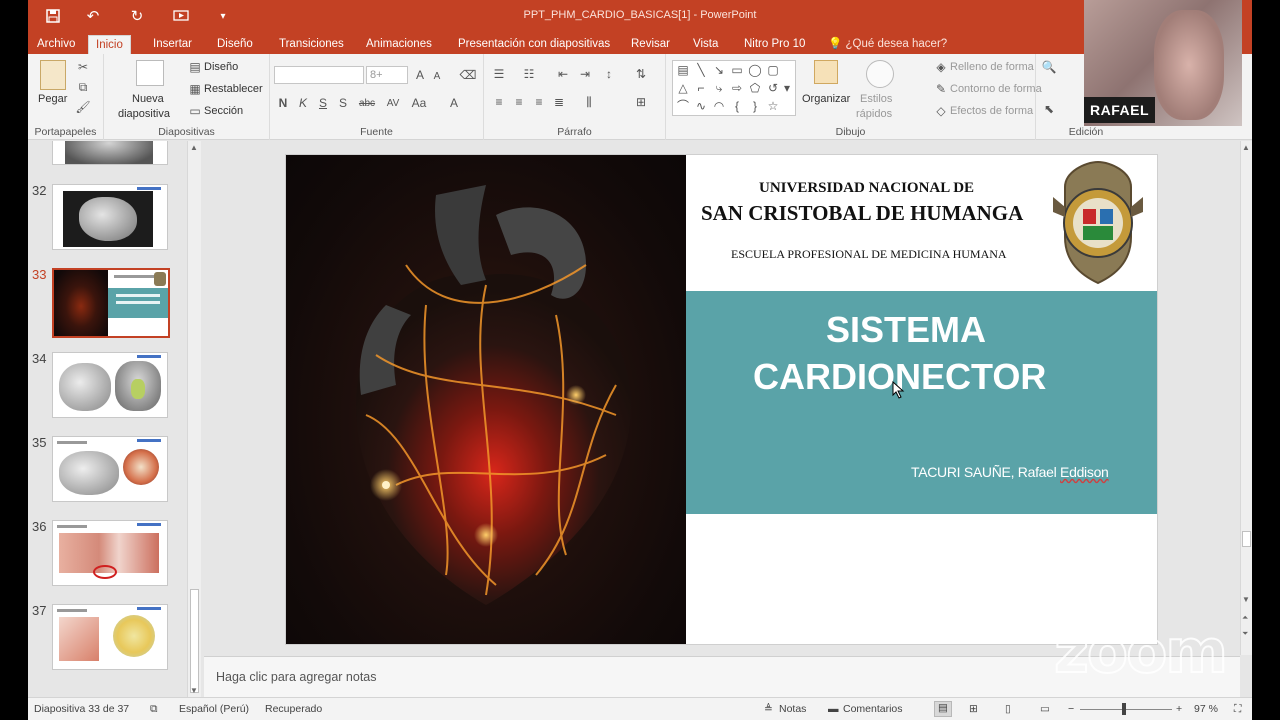  I want to click on tab-nitro: Nitro Pro 10, so click(774, 44).